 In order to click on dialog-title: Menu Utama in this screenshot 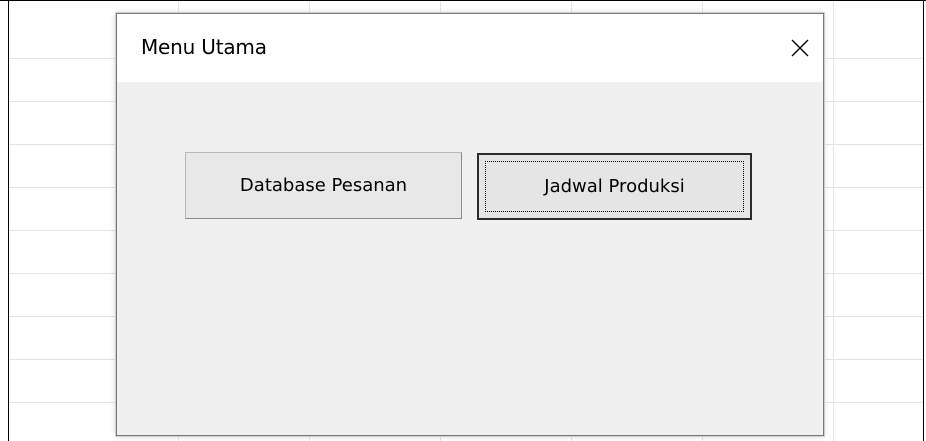, I will do `click(204, 47)`.